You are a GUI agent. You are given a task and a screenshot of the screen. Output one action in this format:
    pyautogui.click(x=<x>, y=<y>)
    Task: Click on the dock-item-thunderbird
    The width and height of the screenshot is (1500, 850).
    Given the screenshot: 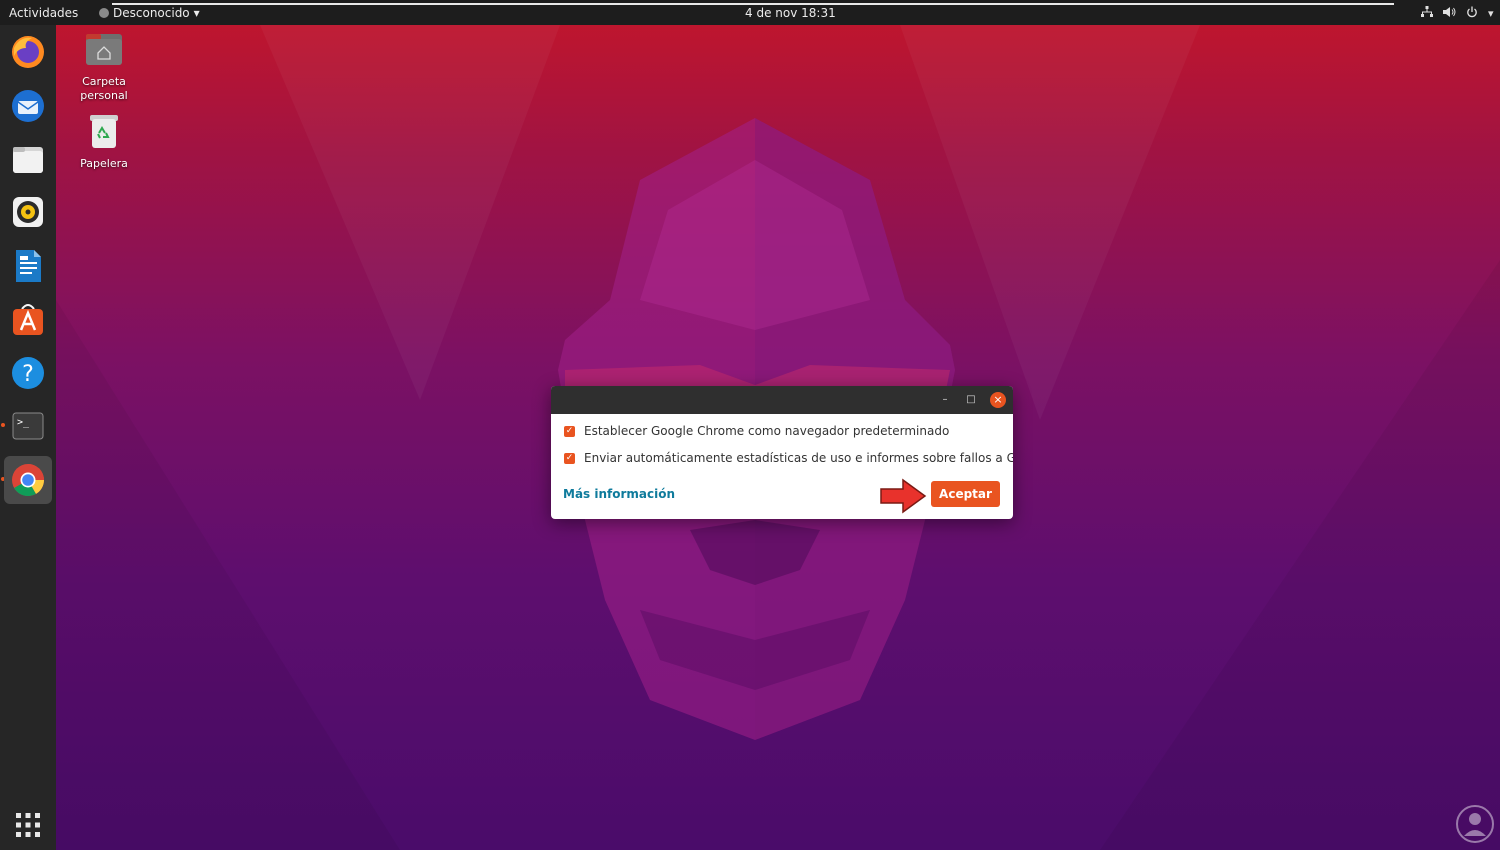 What is the action you would take?
    pyautogui.click(x=28, y=106)
    